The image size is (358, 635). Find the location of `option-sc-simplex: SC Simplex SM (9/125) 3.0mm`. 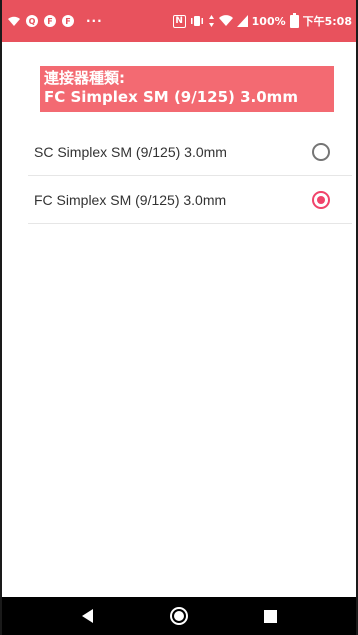

option-sc-simplex: SC Simplex SM (9/125) 3.0mm is located at coordinates (190, 152).